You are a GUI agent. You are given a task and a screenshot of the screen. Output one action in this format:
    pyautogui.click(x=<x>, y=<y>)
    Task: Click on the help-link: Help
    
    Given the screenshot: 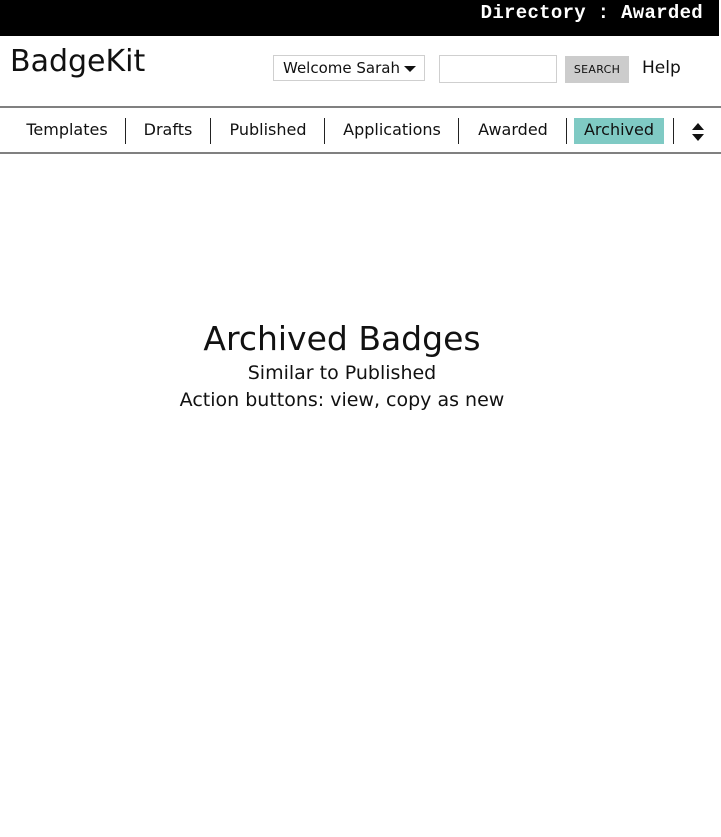 What is the action you would take?
    pyautogui.click(x=661, y=68)
    